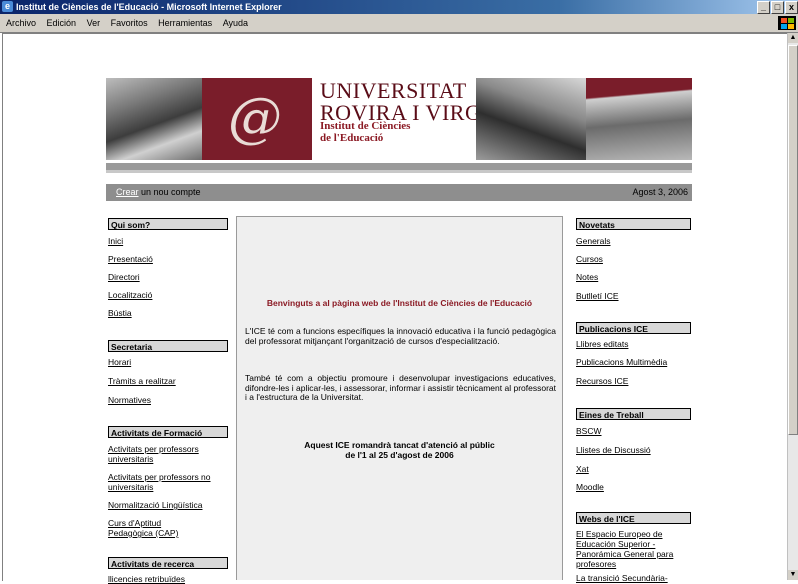 Image resolution: width=798 pixels, height=584 pixels. I want to click on scroll-thumb, so click(793, 240).